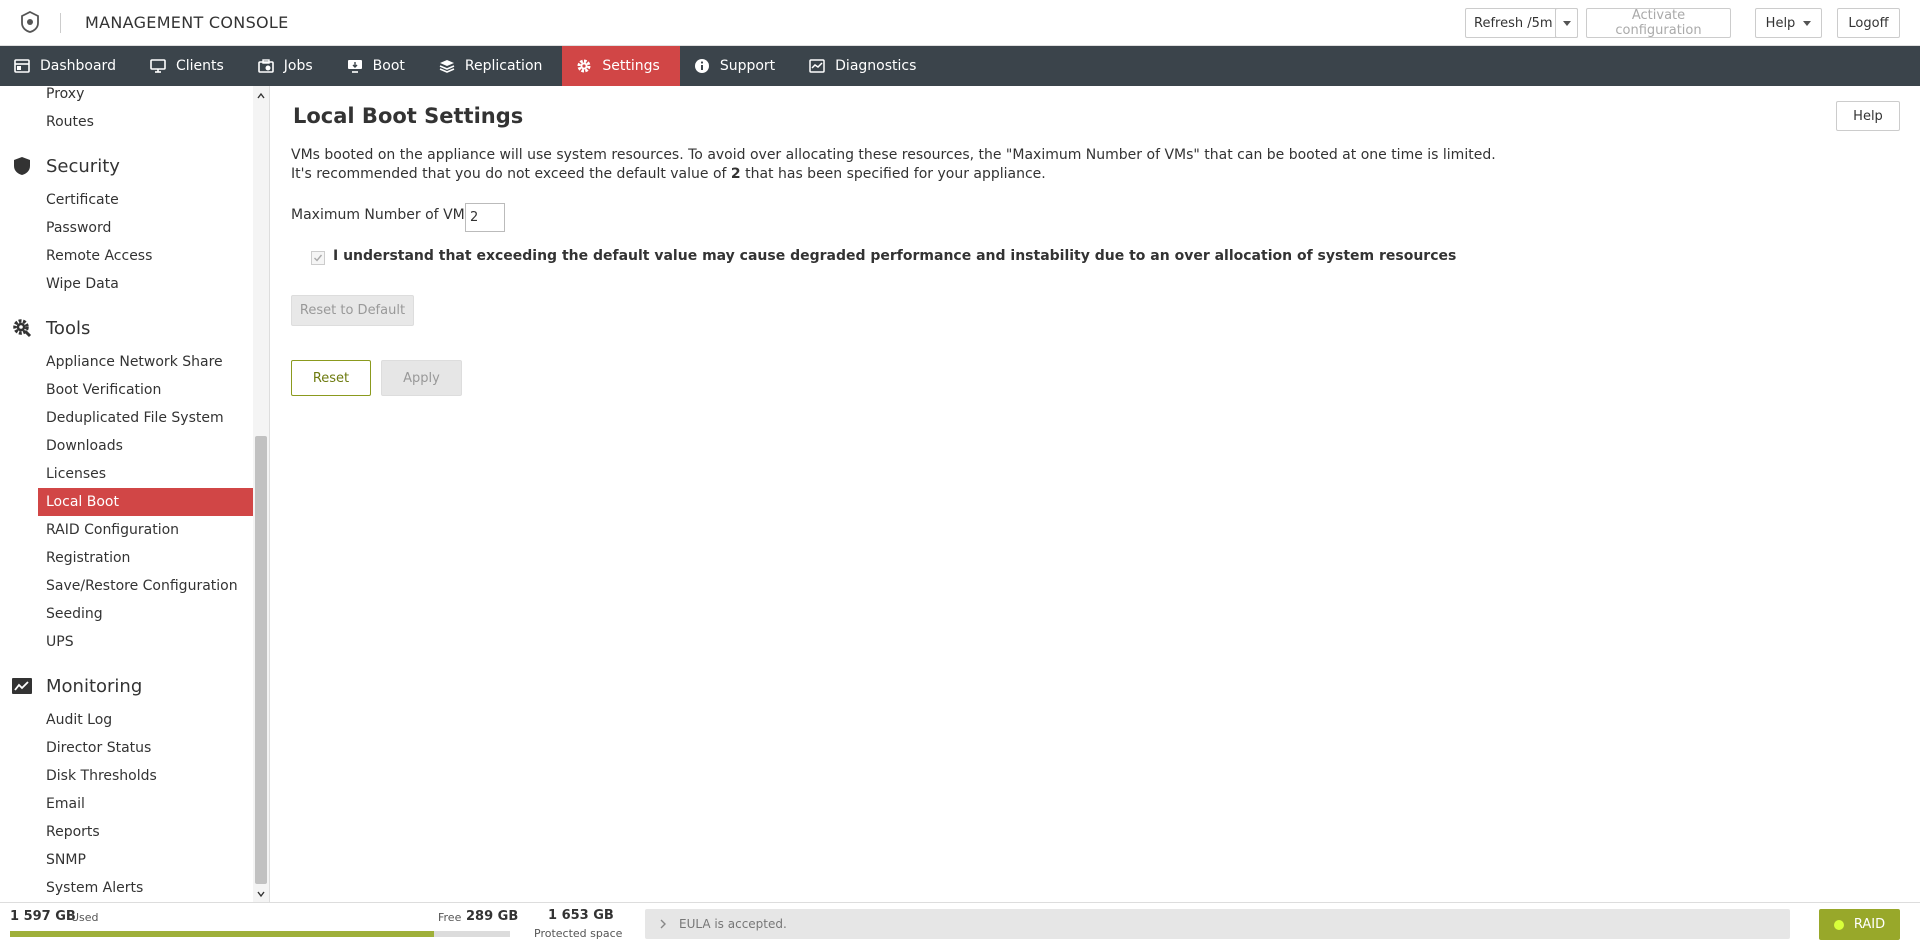 The width and height of the screenshot is (1920, 946). Describe the element at coordinates (22, 166) in the screenshot. I see `shield-icon` at that location.